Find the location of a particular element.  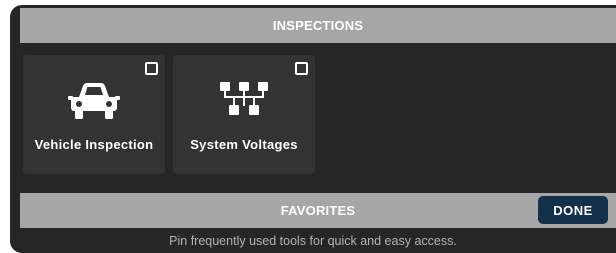

inspections-header: INSPECTIONS is located at coordinates (318, 25).